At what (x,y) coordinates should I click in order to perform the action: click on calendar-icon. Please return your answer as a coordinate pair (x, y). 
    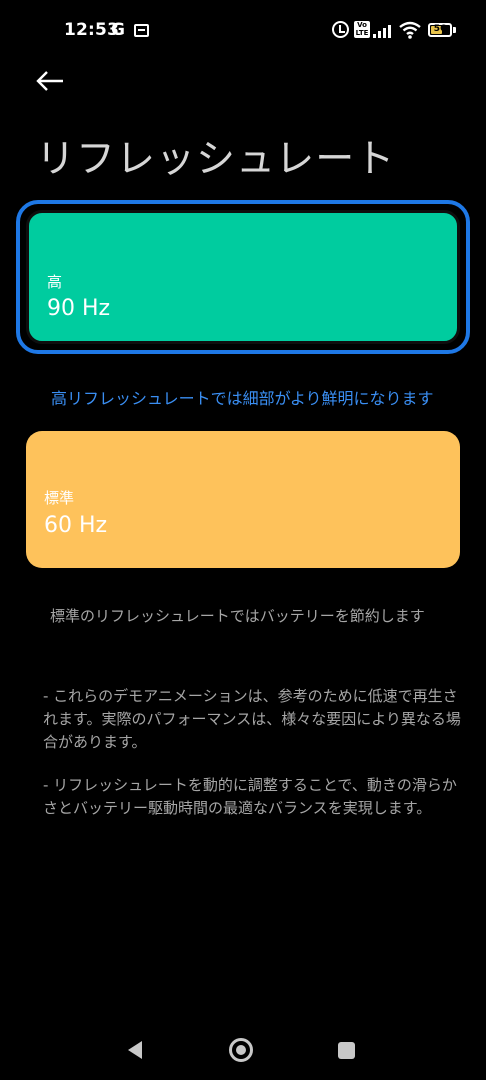
    Looking at the image, I should click on (141, 30).